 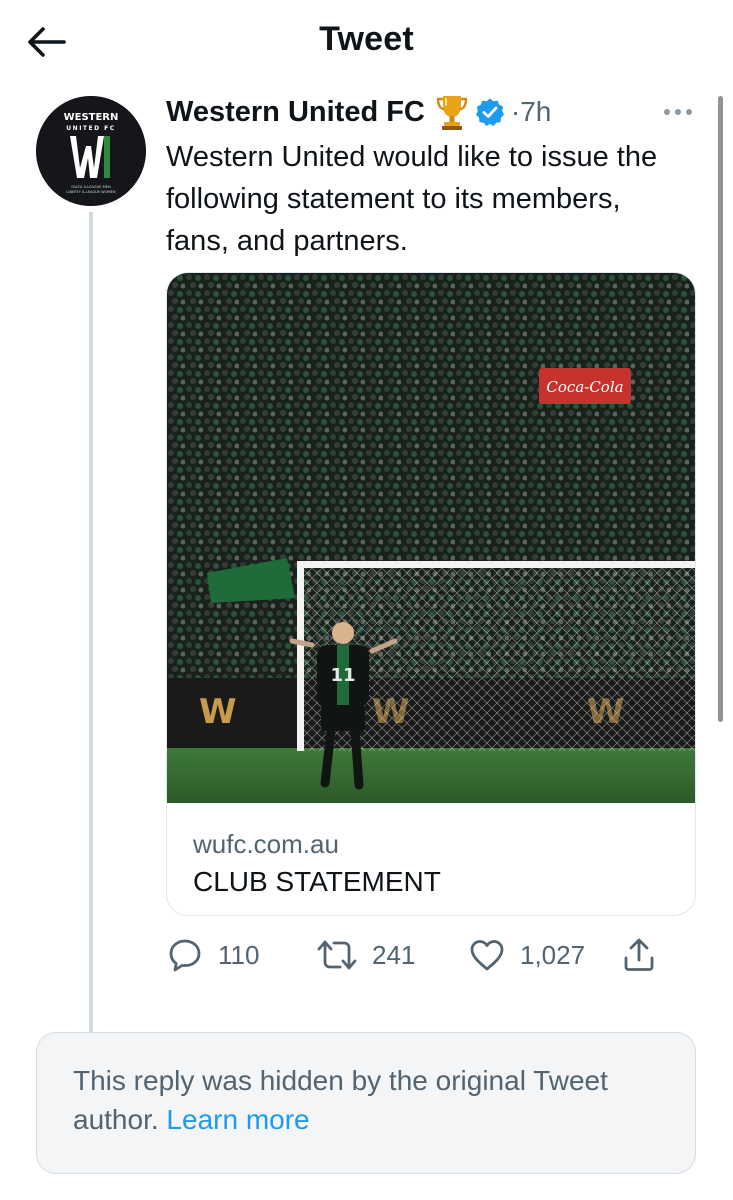 I want to click on ad-board-text: Coca-Cola, so click(x=584, y=387).